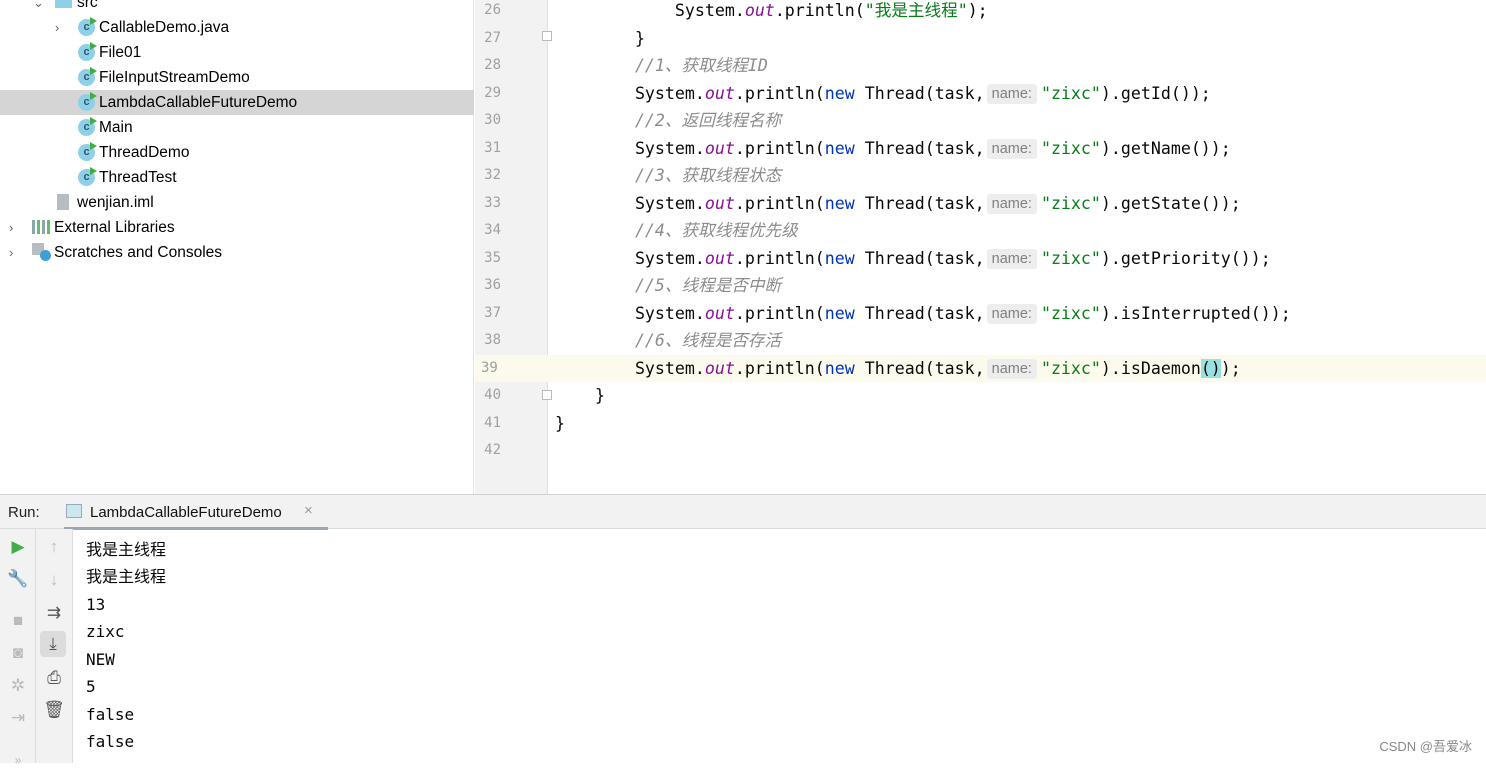  What do you see at coordinates (174, 77) in the screenshot?
I see `tree-item-label: FileInputStreamDemo` at bounding box center [174, 77].